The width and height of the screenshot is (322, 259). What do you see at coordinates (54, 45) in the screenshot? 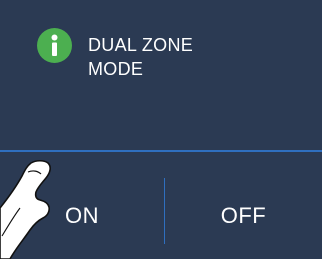
I see `info-icon` at bounding box center [54, 45].